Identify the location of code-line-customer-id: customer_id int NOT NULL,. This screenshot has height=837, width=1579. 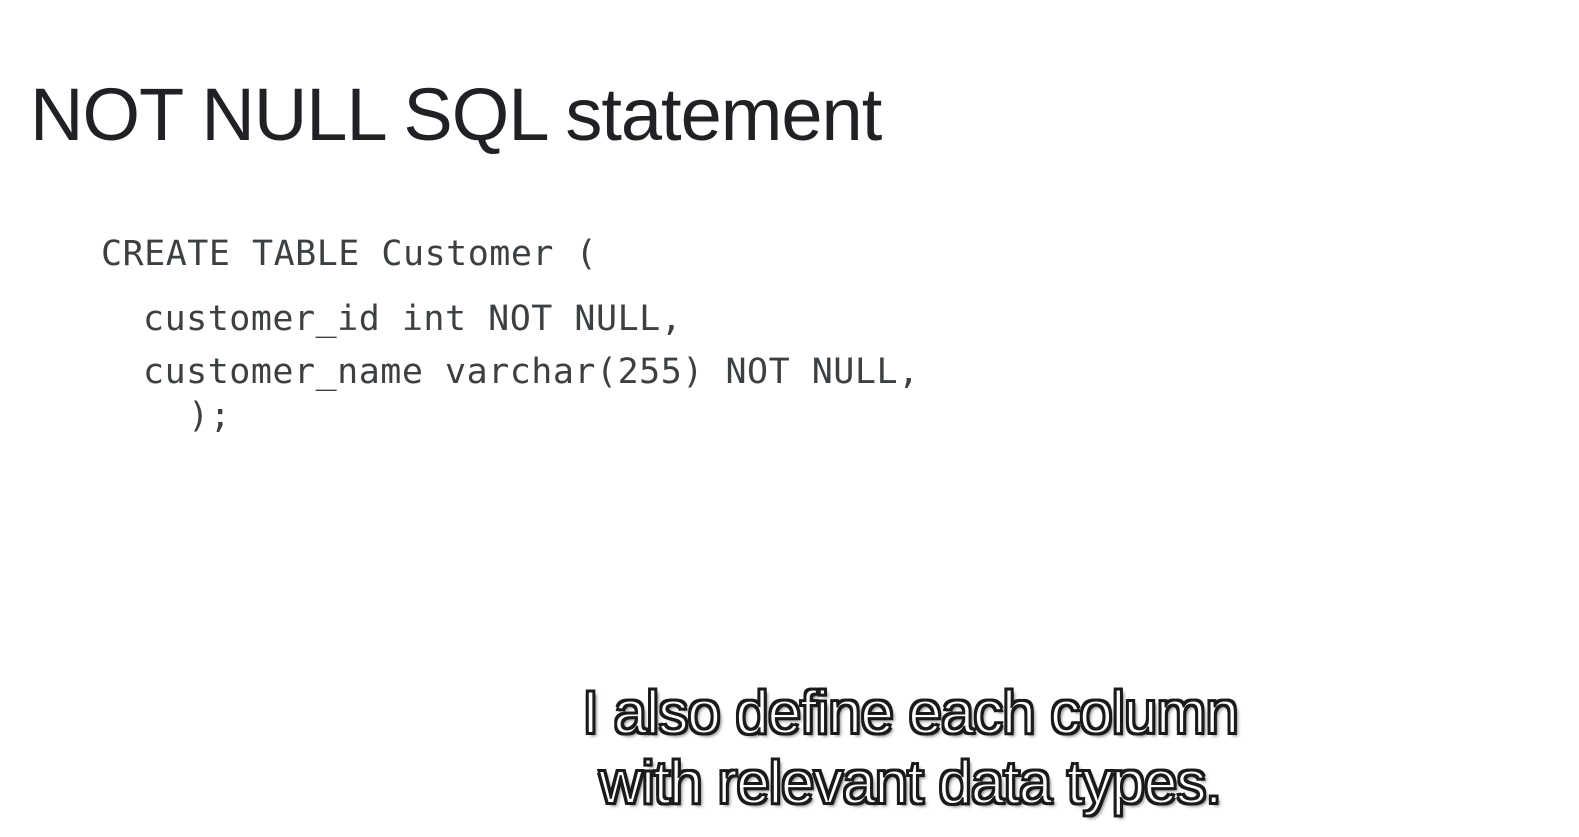
(413, 319).